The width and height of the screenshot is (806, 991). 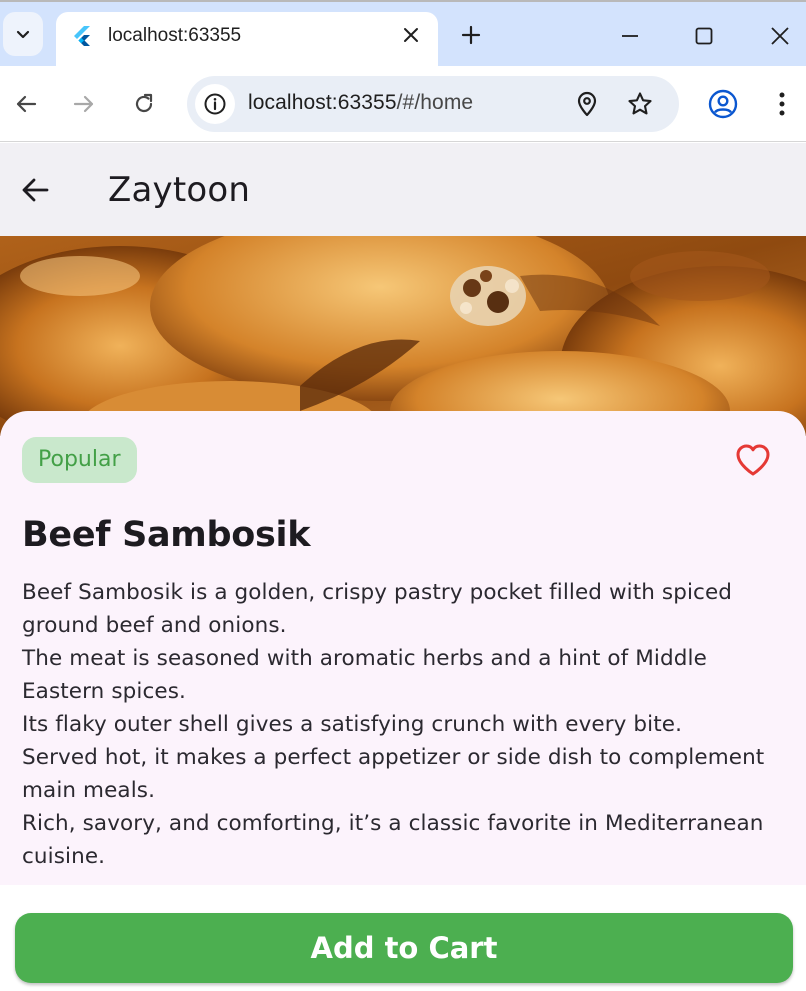 I want to click on site-info-button, so click(x=215, y=104).